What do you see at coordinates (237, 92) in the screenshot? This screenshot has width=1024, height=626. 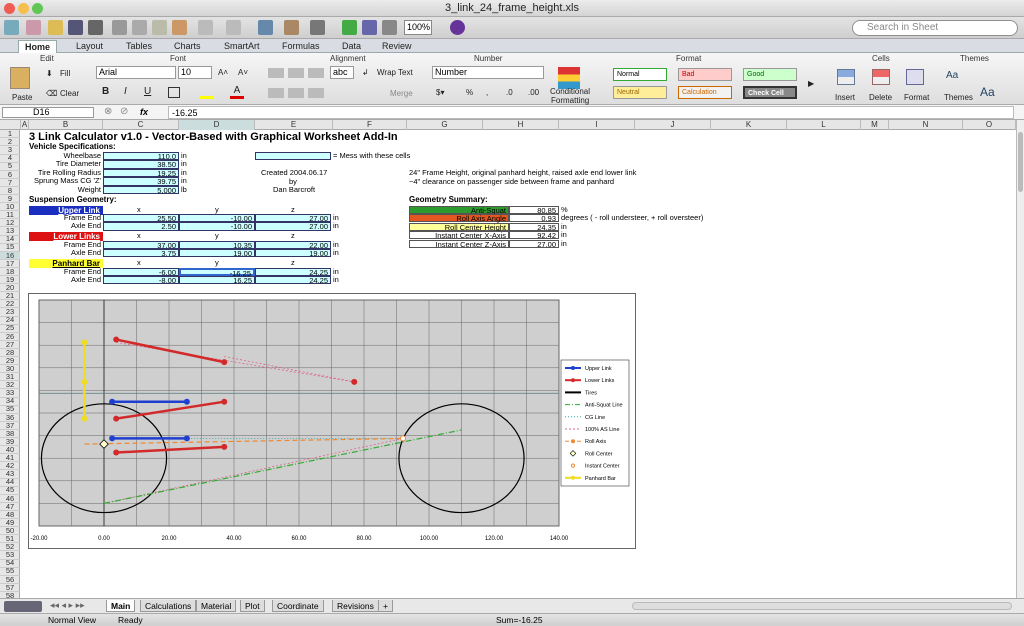 I see `font-color-icon: A` at bounding box center [237, 92].